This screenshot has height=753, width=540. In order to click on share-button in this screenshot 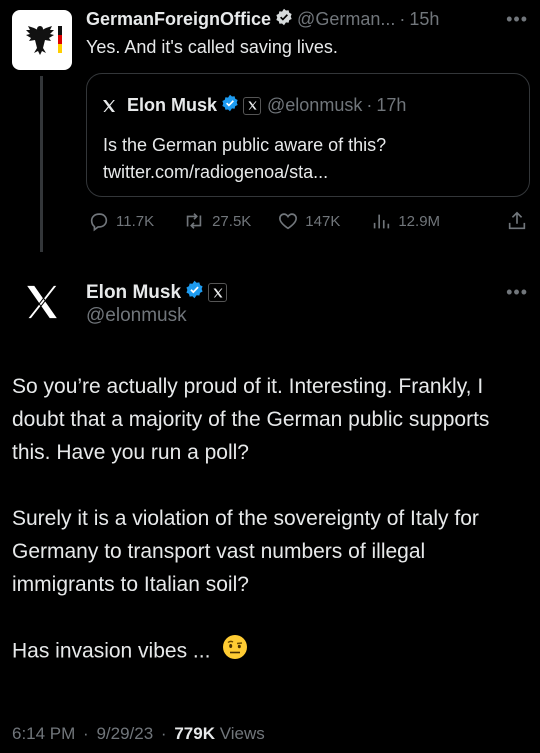, I will do `click(517, 221)`.